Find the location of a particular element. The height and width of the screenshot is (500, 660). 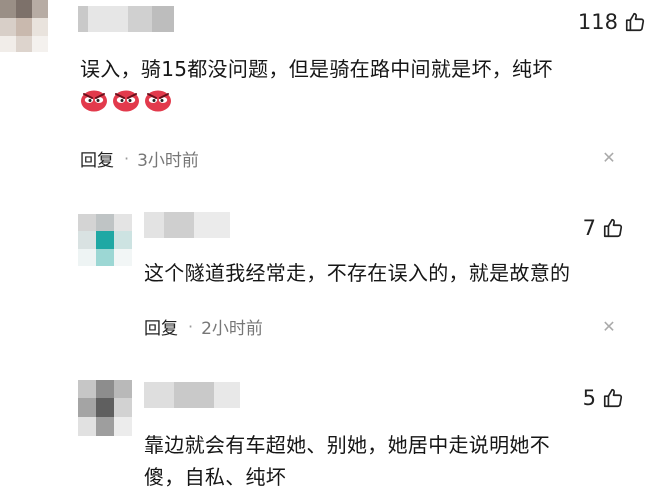

timestamp: 3小时前 is located at coordinates (168, 161).